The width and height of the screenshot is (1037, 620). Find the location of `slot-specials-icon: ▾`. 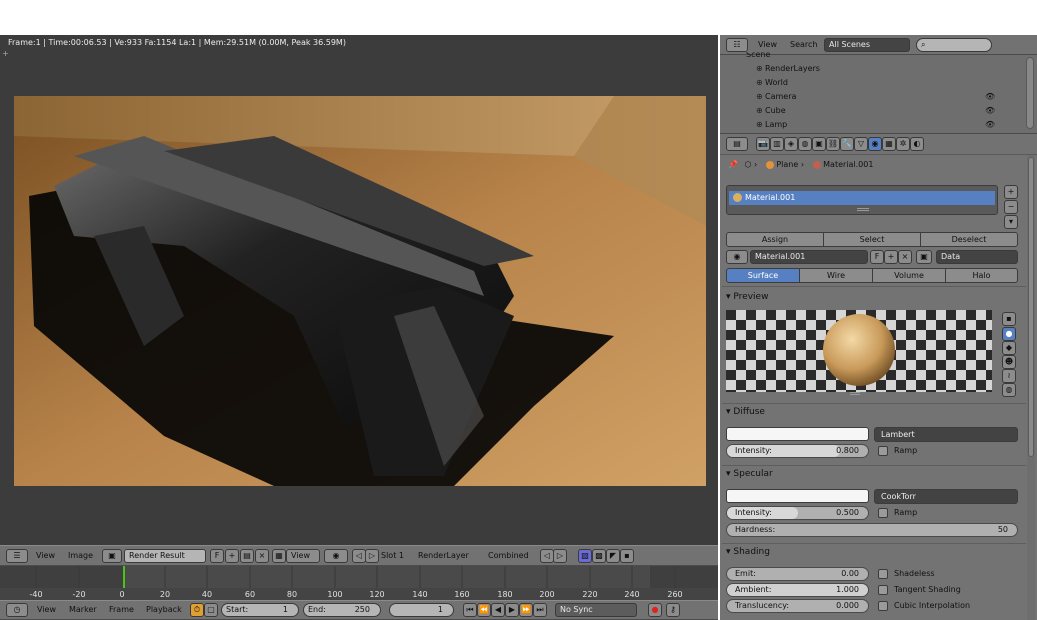

slot-specials-icon: ▾ is located at coordinates (1011, 222).